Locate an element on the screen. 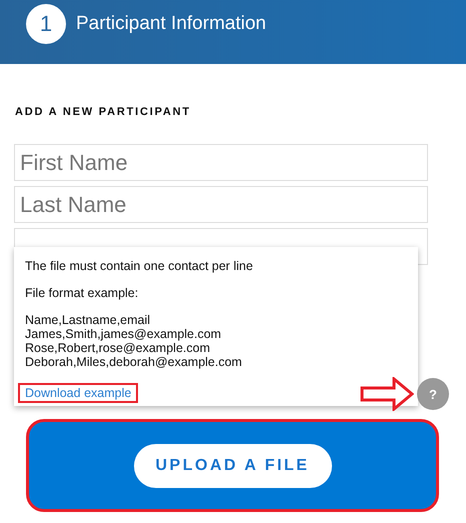  step-number: 1 is located at coordinates (46, 24).